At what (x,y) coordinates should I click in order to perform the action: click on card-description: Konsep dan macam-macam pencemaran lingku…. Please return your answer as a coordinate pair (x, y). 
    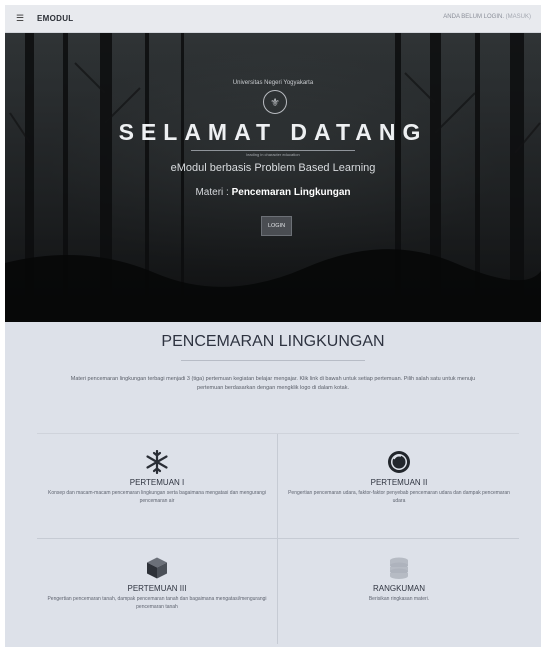
    Looking at the image, I should click on (157, 497).